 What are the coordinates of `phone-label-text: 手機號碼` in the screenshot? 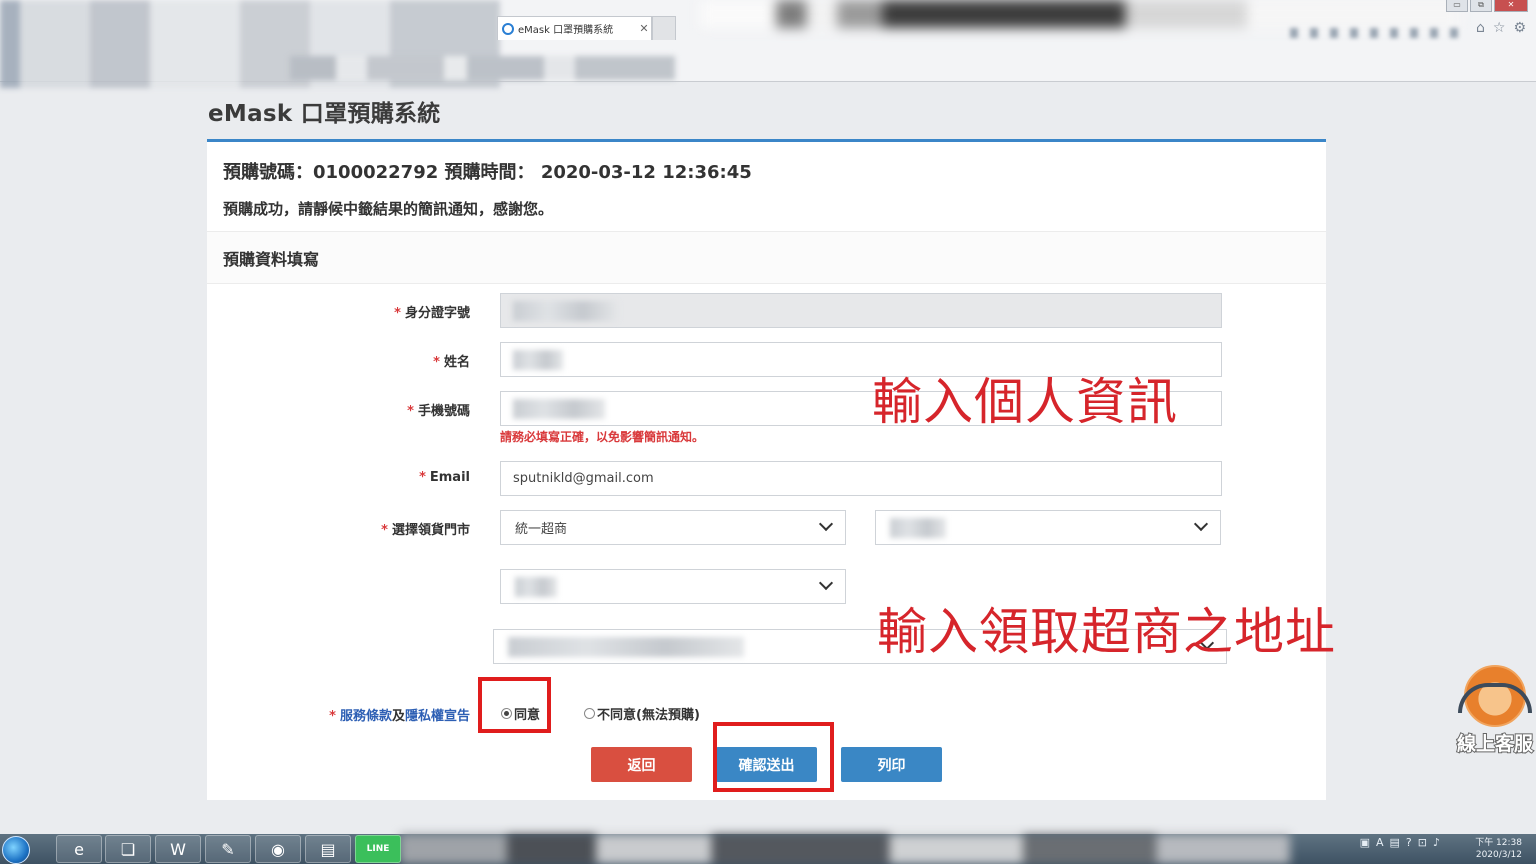 It's located at (443, 411).